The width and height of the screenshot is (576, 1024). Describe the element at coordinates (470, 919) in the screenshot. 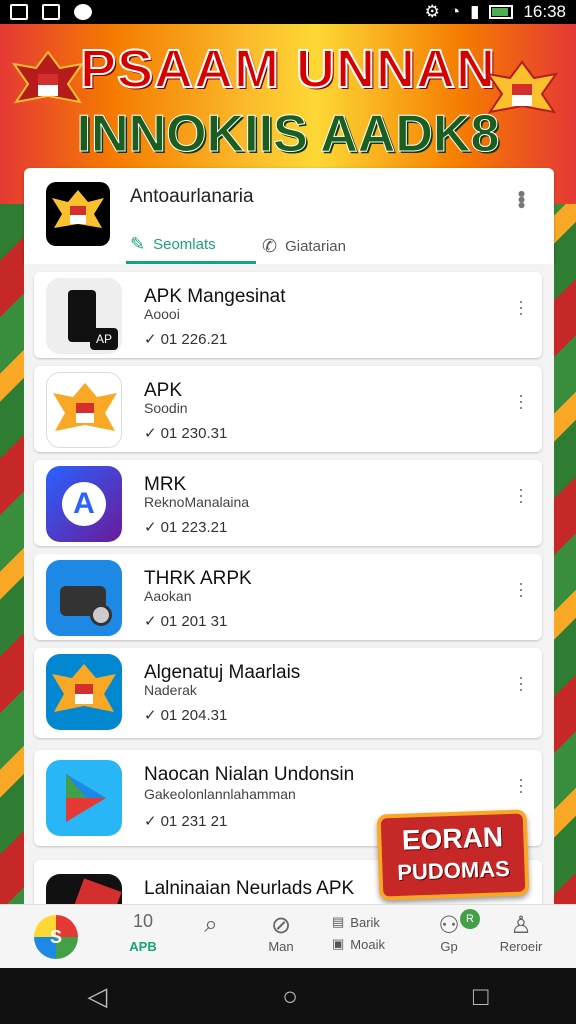

I see `notification-badge: R` at that location.